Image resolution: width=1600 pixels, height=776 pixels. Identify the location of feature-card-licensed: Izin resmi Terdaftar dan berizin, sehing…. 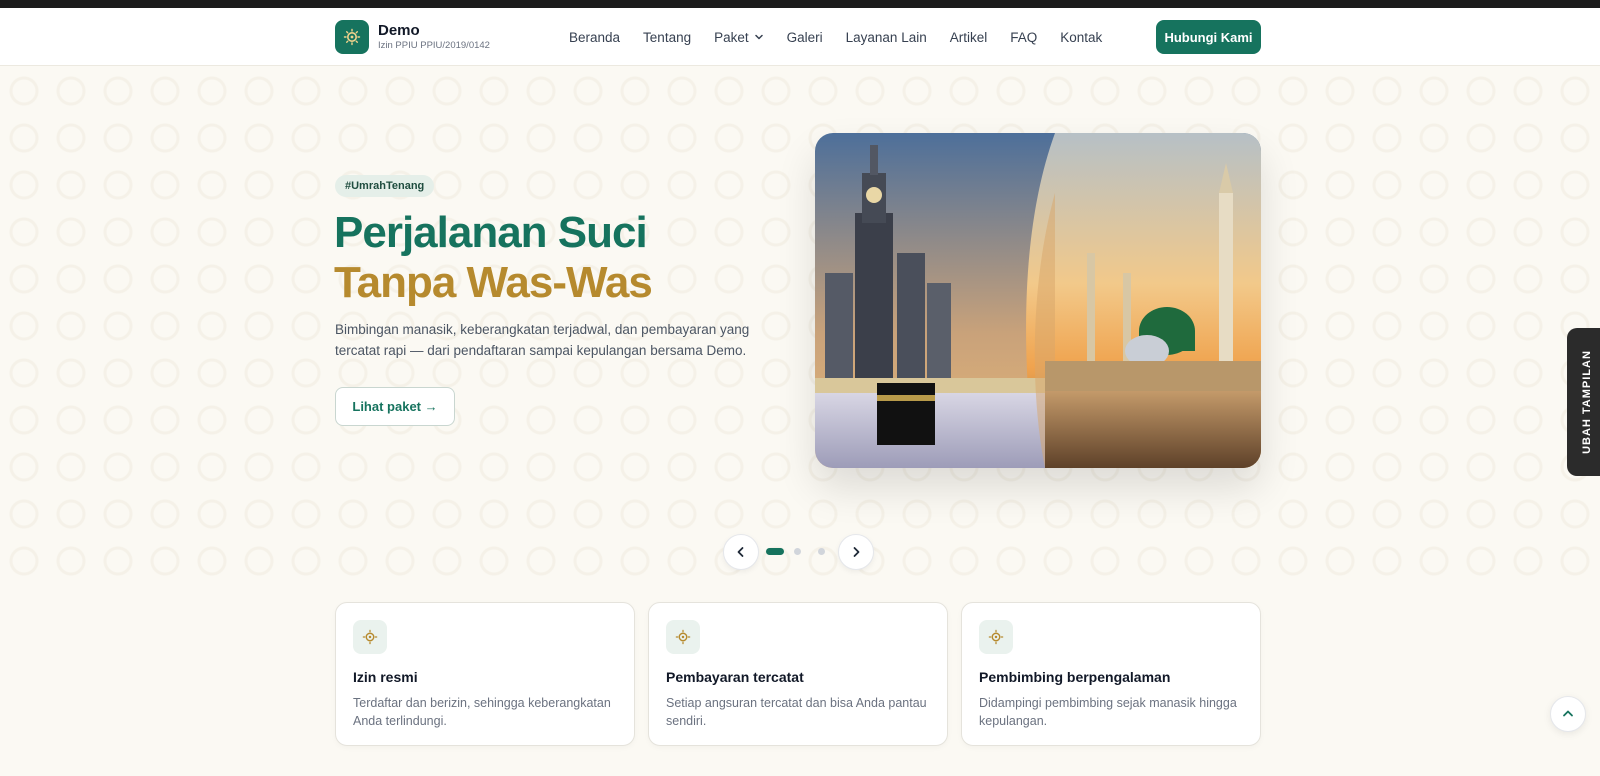
(485, 674).